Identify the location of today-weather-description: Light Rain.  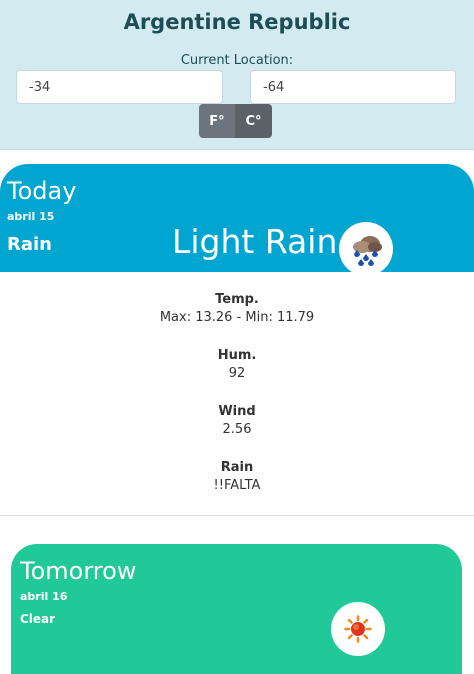
(255, 241).